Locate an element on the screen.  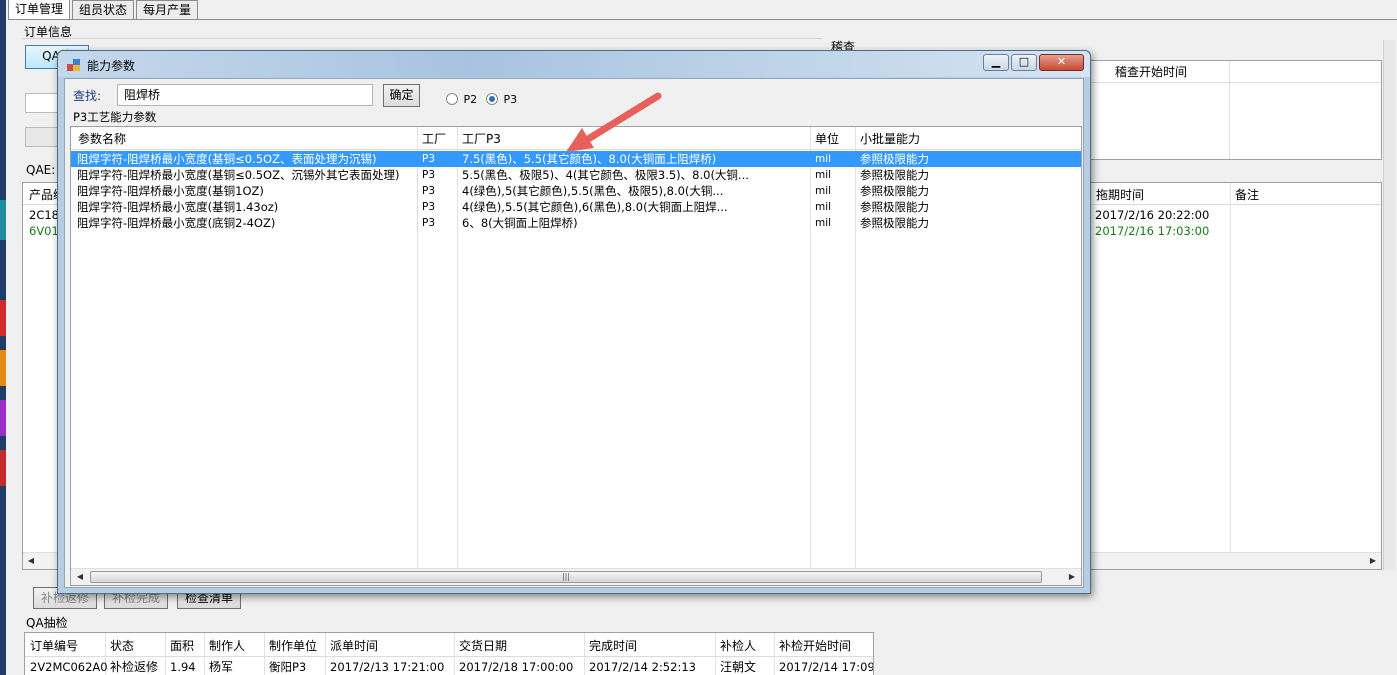
audit-table: 稽查开始时间 is located at coordinates (1236, 110).